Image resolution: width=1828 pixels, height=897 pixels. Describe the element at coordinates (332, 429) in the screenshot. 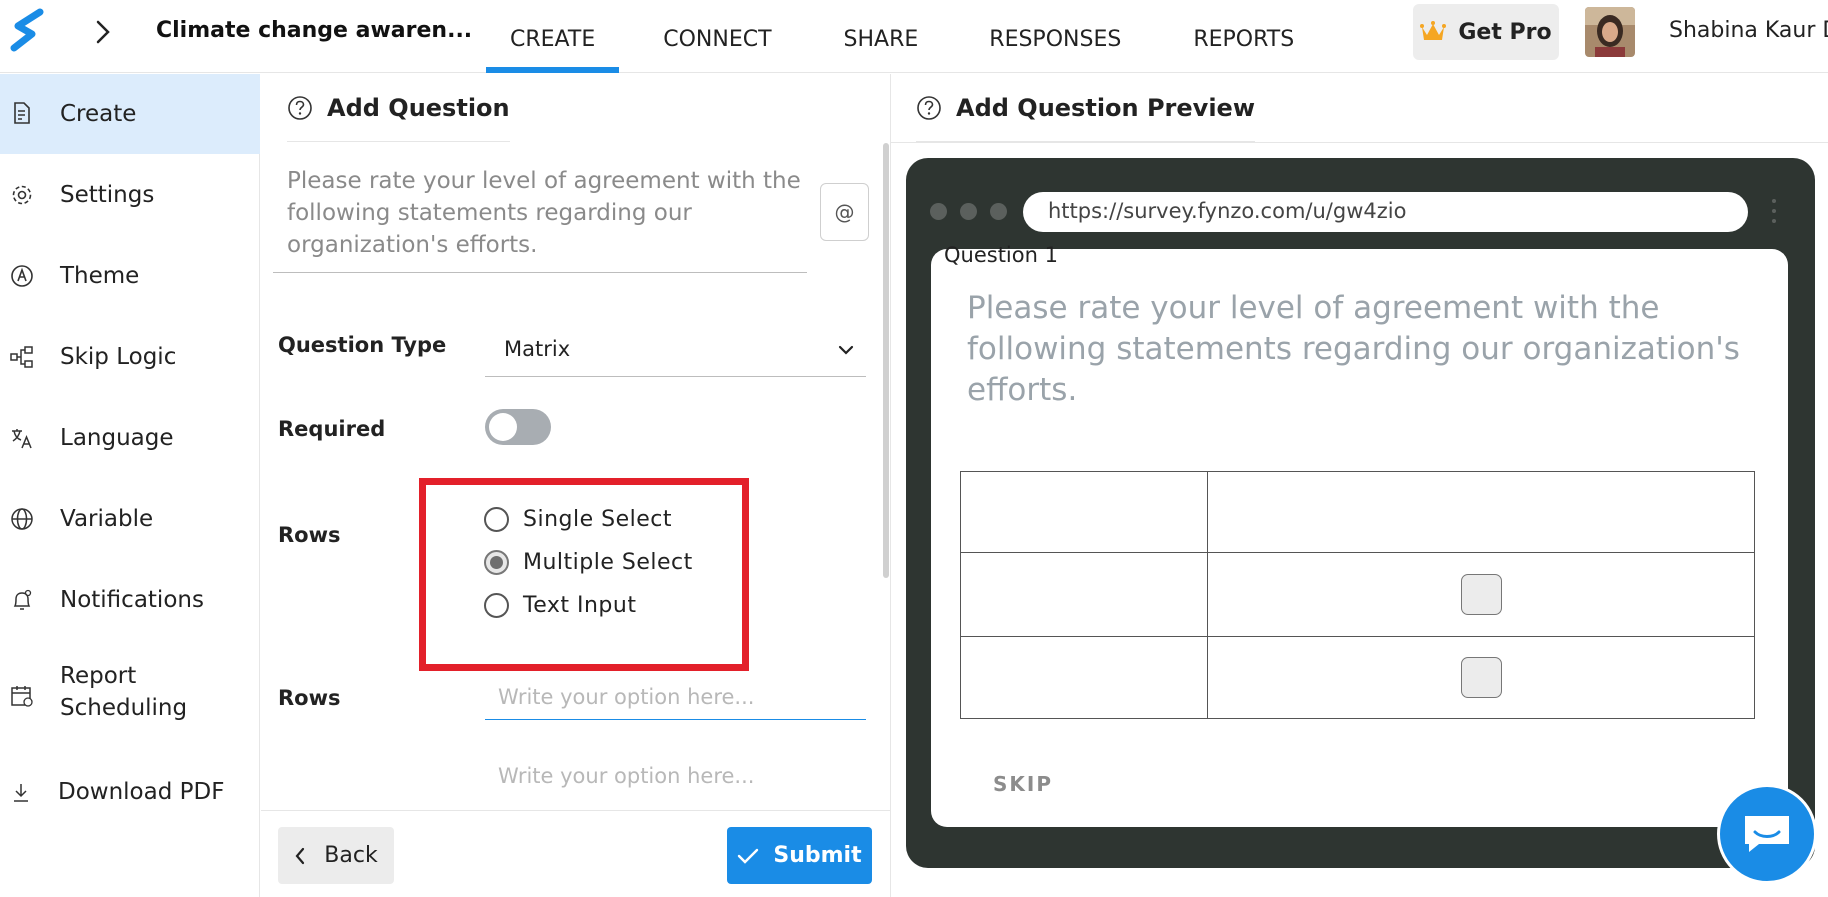

I see `required-label: Required` at that location.